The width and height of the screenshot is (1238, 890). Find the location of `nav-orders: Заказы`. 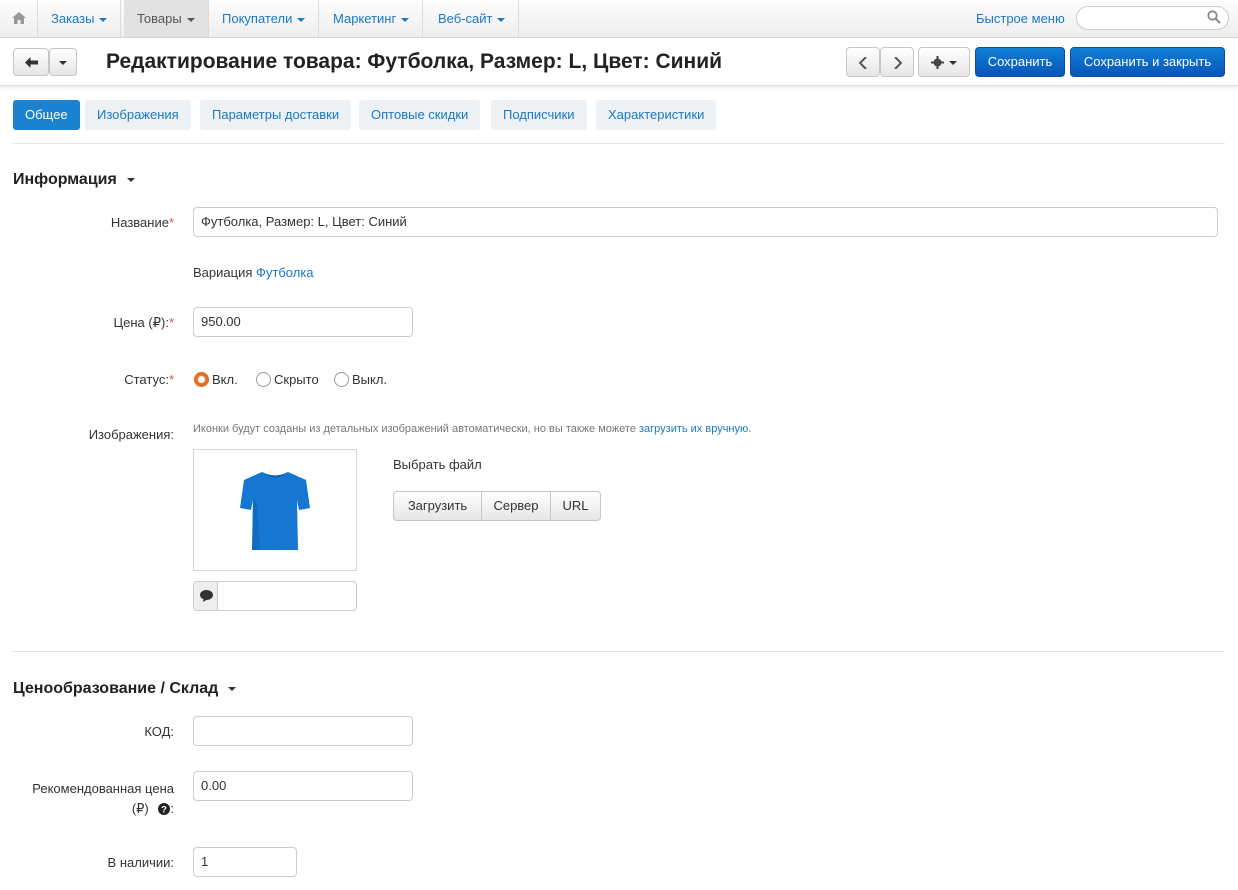

nav-orders: Заказы is located at coordinates (80, 18).